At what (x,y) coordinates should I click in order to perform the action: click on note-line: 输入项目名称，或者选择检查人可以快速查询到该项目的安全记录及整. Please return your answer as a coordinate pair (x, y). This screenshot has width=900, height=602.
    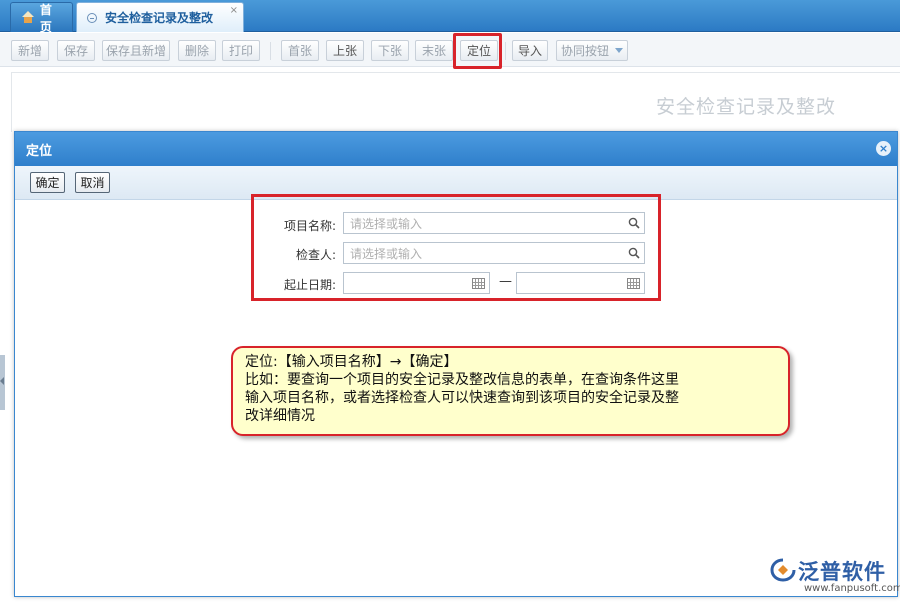
    Looking at the image, I should click on (462, 398).